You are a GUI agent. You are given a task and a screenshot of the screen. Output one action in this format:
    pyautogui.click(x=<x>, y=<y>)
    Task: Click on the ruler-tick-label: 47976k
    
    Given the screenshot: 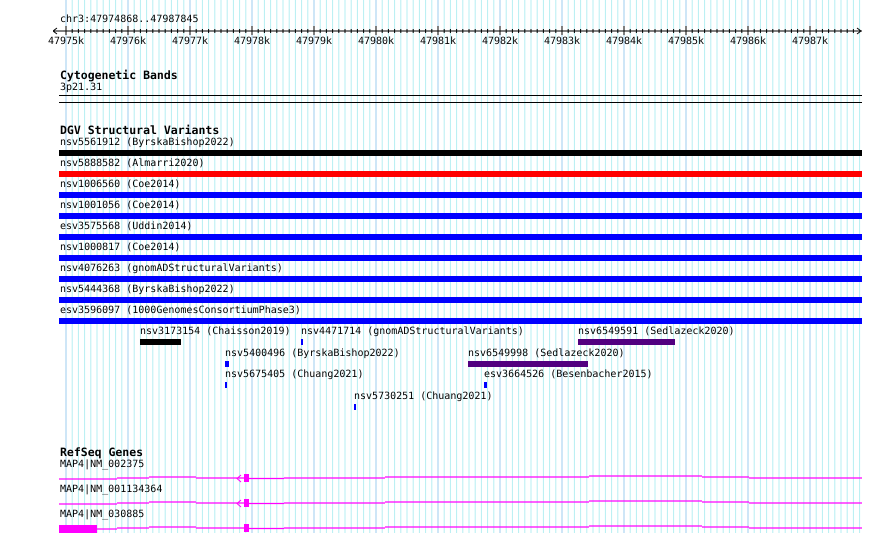 What is the action you would take?
    pyautogui.click(x=128, y=42)
    